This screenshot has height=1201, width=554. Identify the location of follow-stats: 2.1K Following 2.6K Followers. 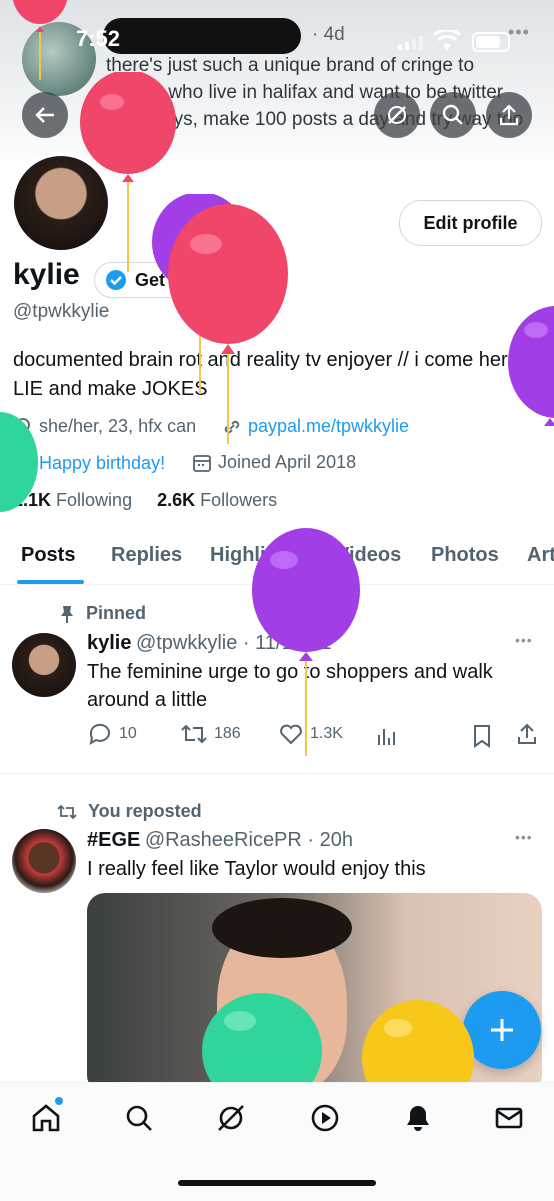
(145, 500).